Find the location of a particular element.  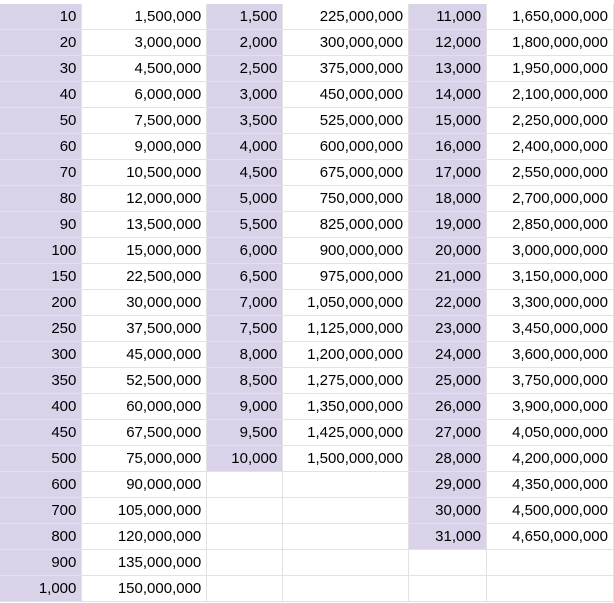

value-cell: 600,000,000 is located at coordinates (346, 146).